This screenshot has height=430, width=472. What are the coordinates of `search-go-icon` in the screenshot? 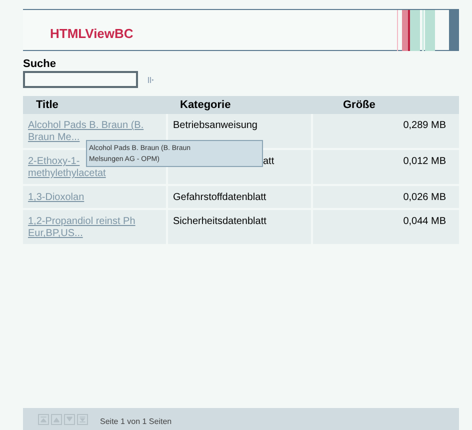 It's located at (151, 80).